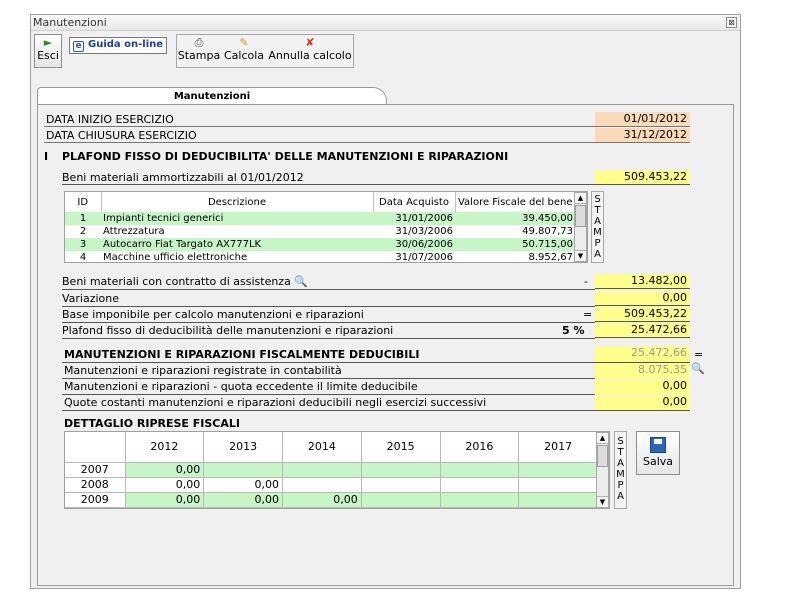  What do you see at coordinates (602, 470) in the screenshot?
I see `riprese-scrollbar: ▲ ▼` at bounding box center [602, 470].